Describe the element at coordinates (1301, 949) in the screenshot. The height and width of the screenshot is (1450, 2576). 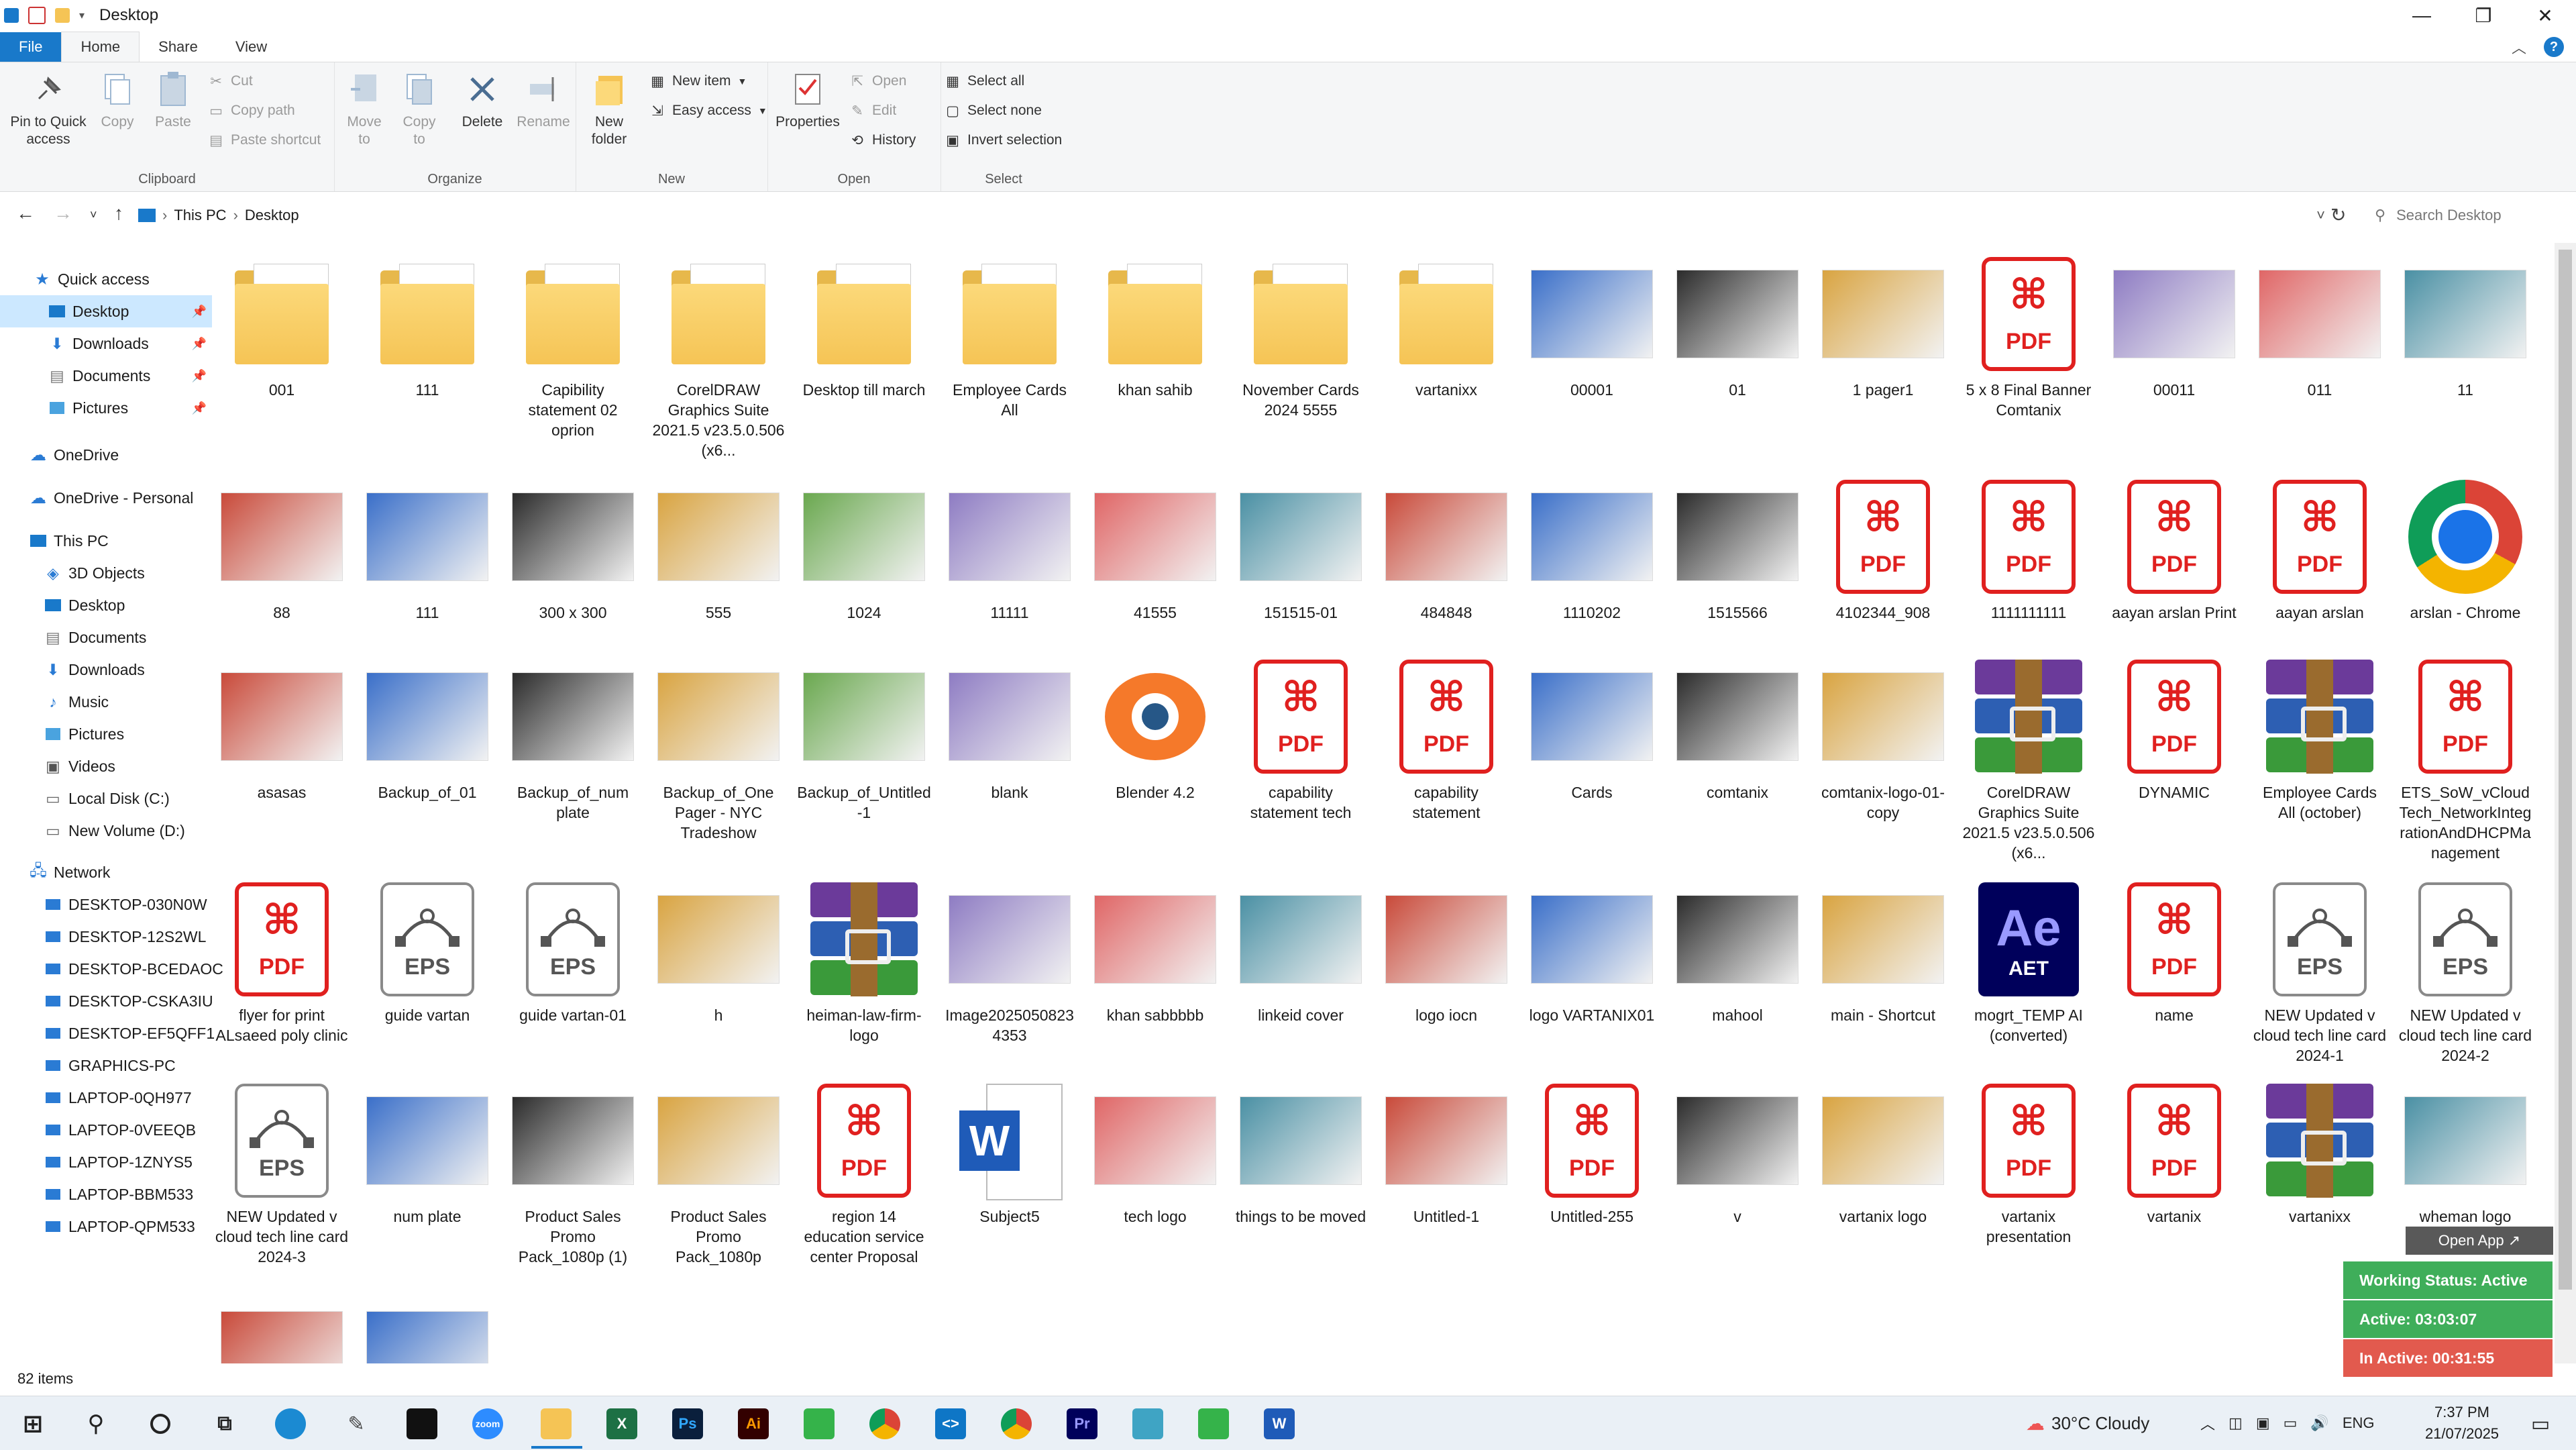
I see `file-item: linkeid cover` at that location.